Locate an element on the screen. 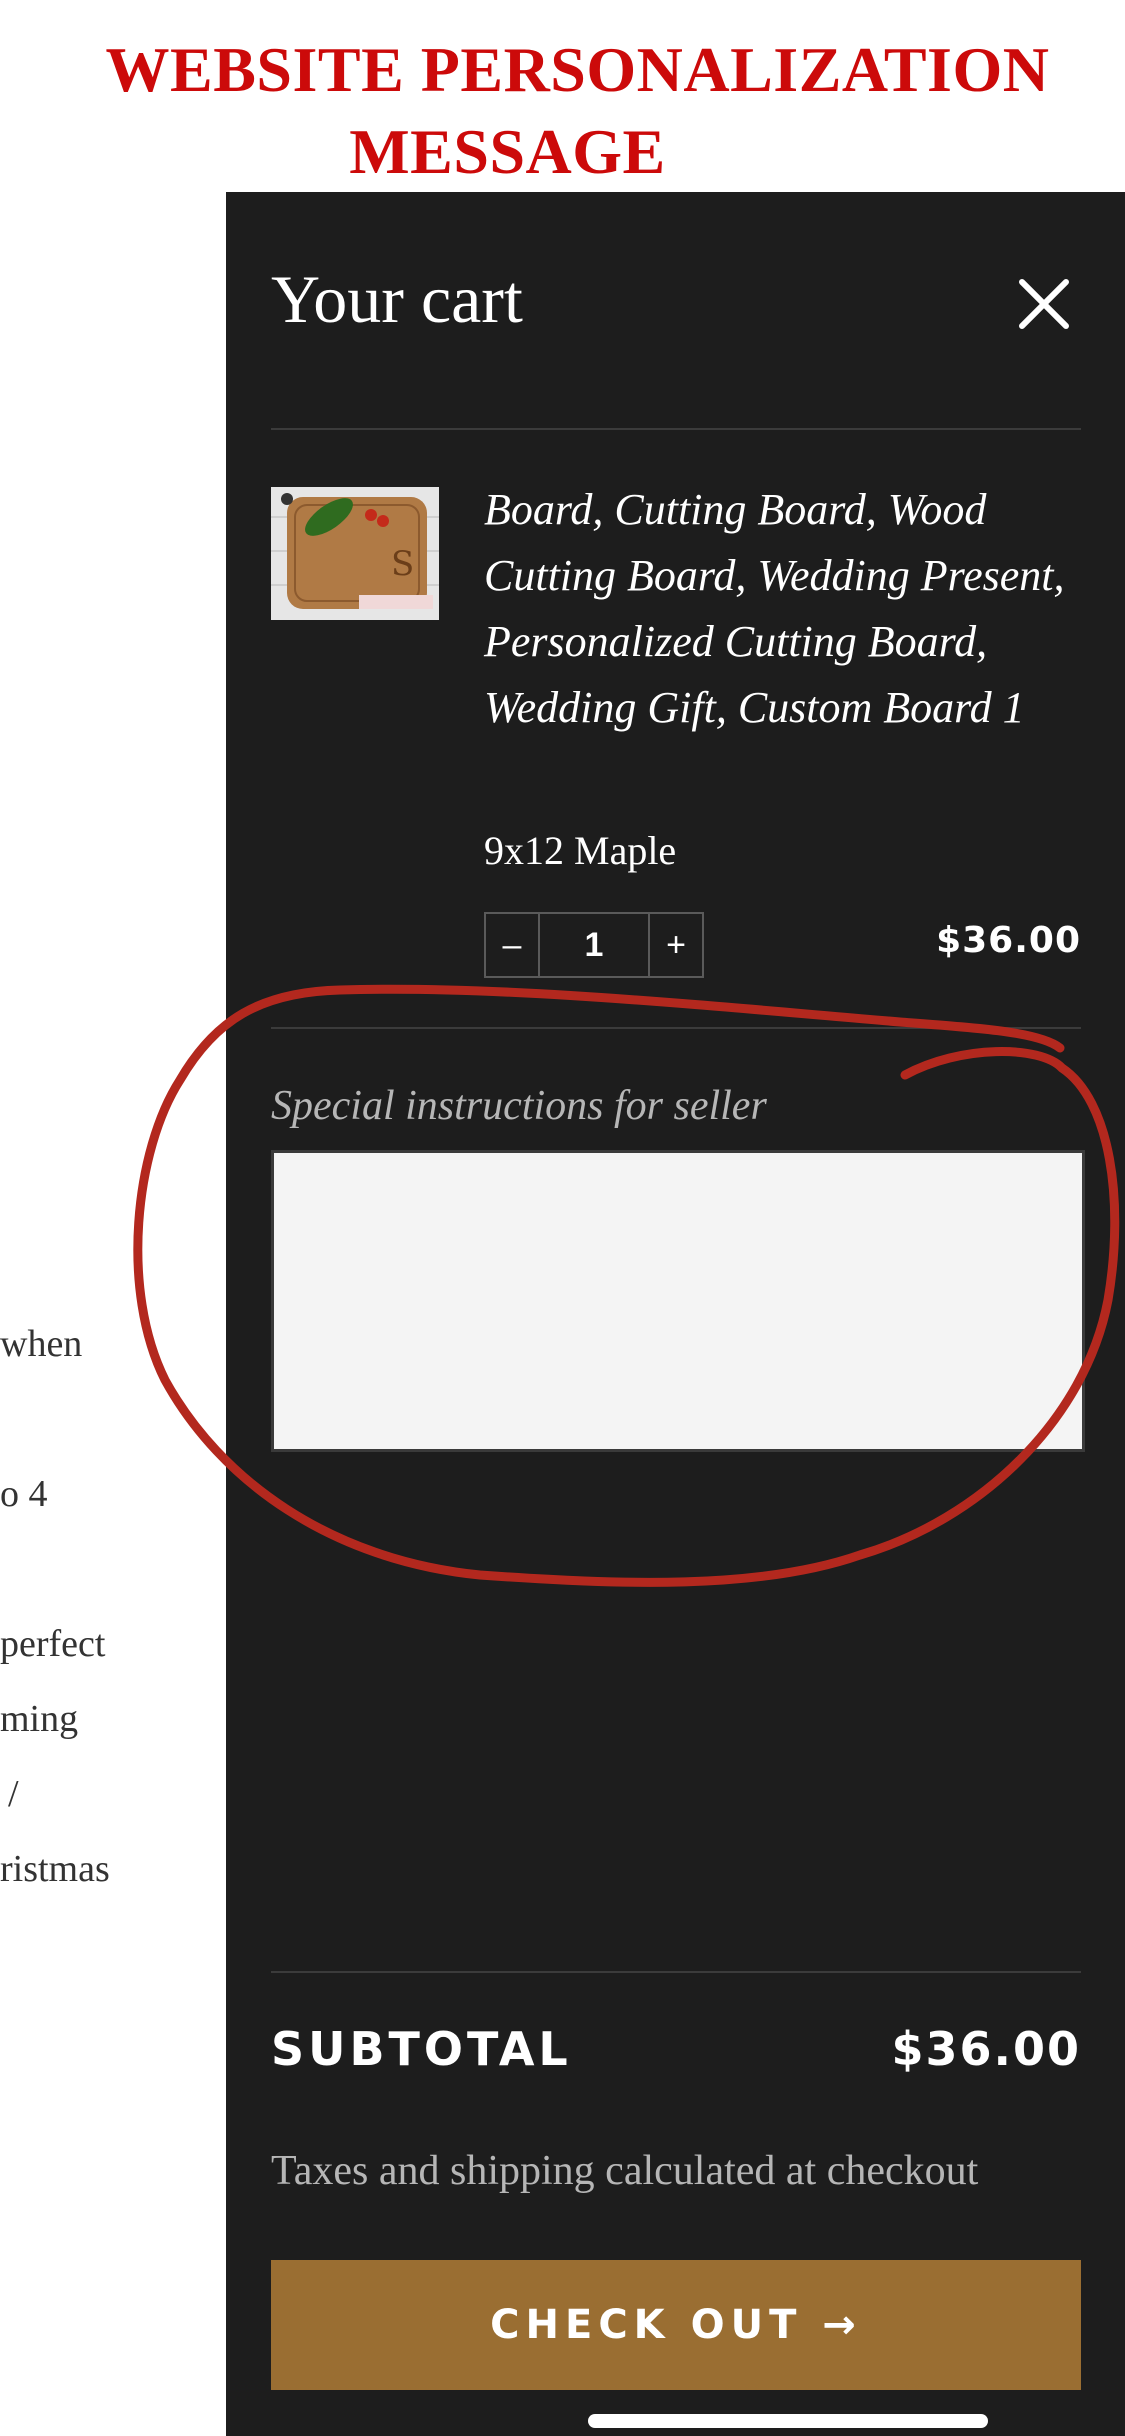  product-variant: 9x12 Maple is located at coordinates (580, 850).